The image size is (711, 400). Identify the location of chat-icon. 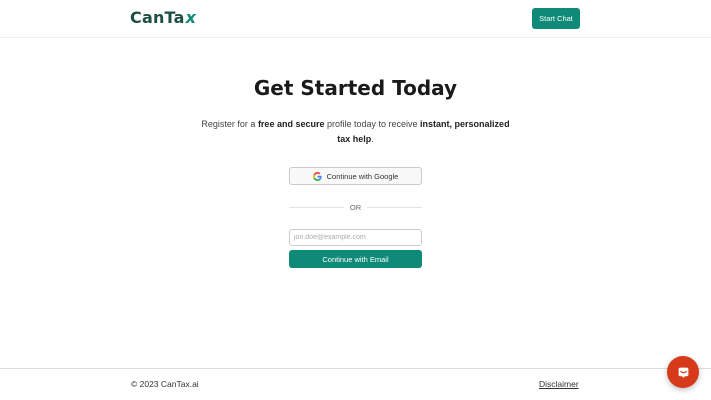
(683, 372).